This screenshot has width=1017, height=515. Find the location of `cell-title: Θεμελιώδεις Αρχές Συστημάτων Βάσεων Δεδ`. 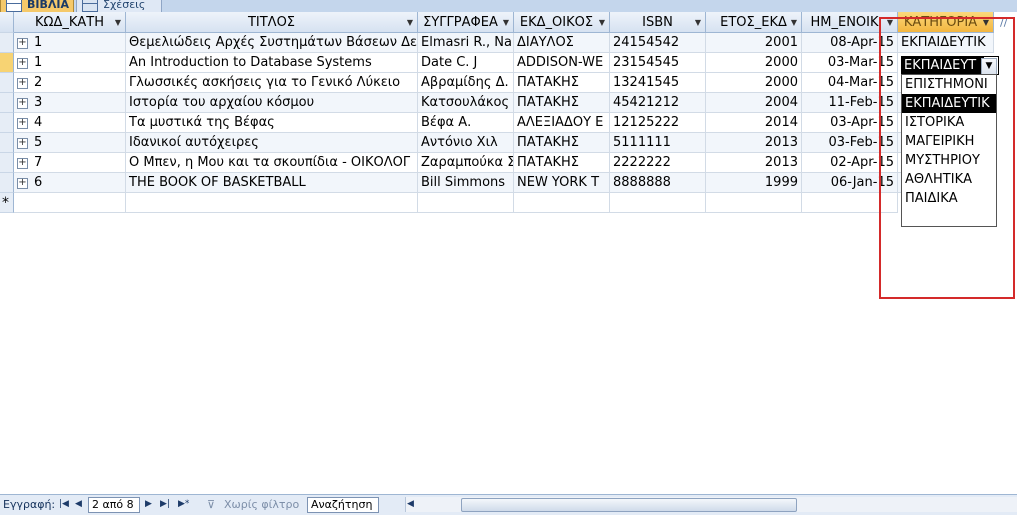

cell-title: Θεμελιώδεις Αρχές Συστημάτων Βάσεων Δεδ is located at coordinates (272, 43).